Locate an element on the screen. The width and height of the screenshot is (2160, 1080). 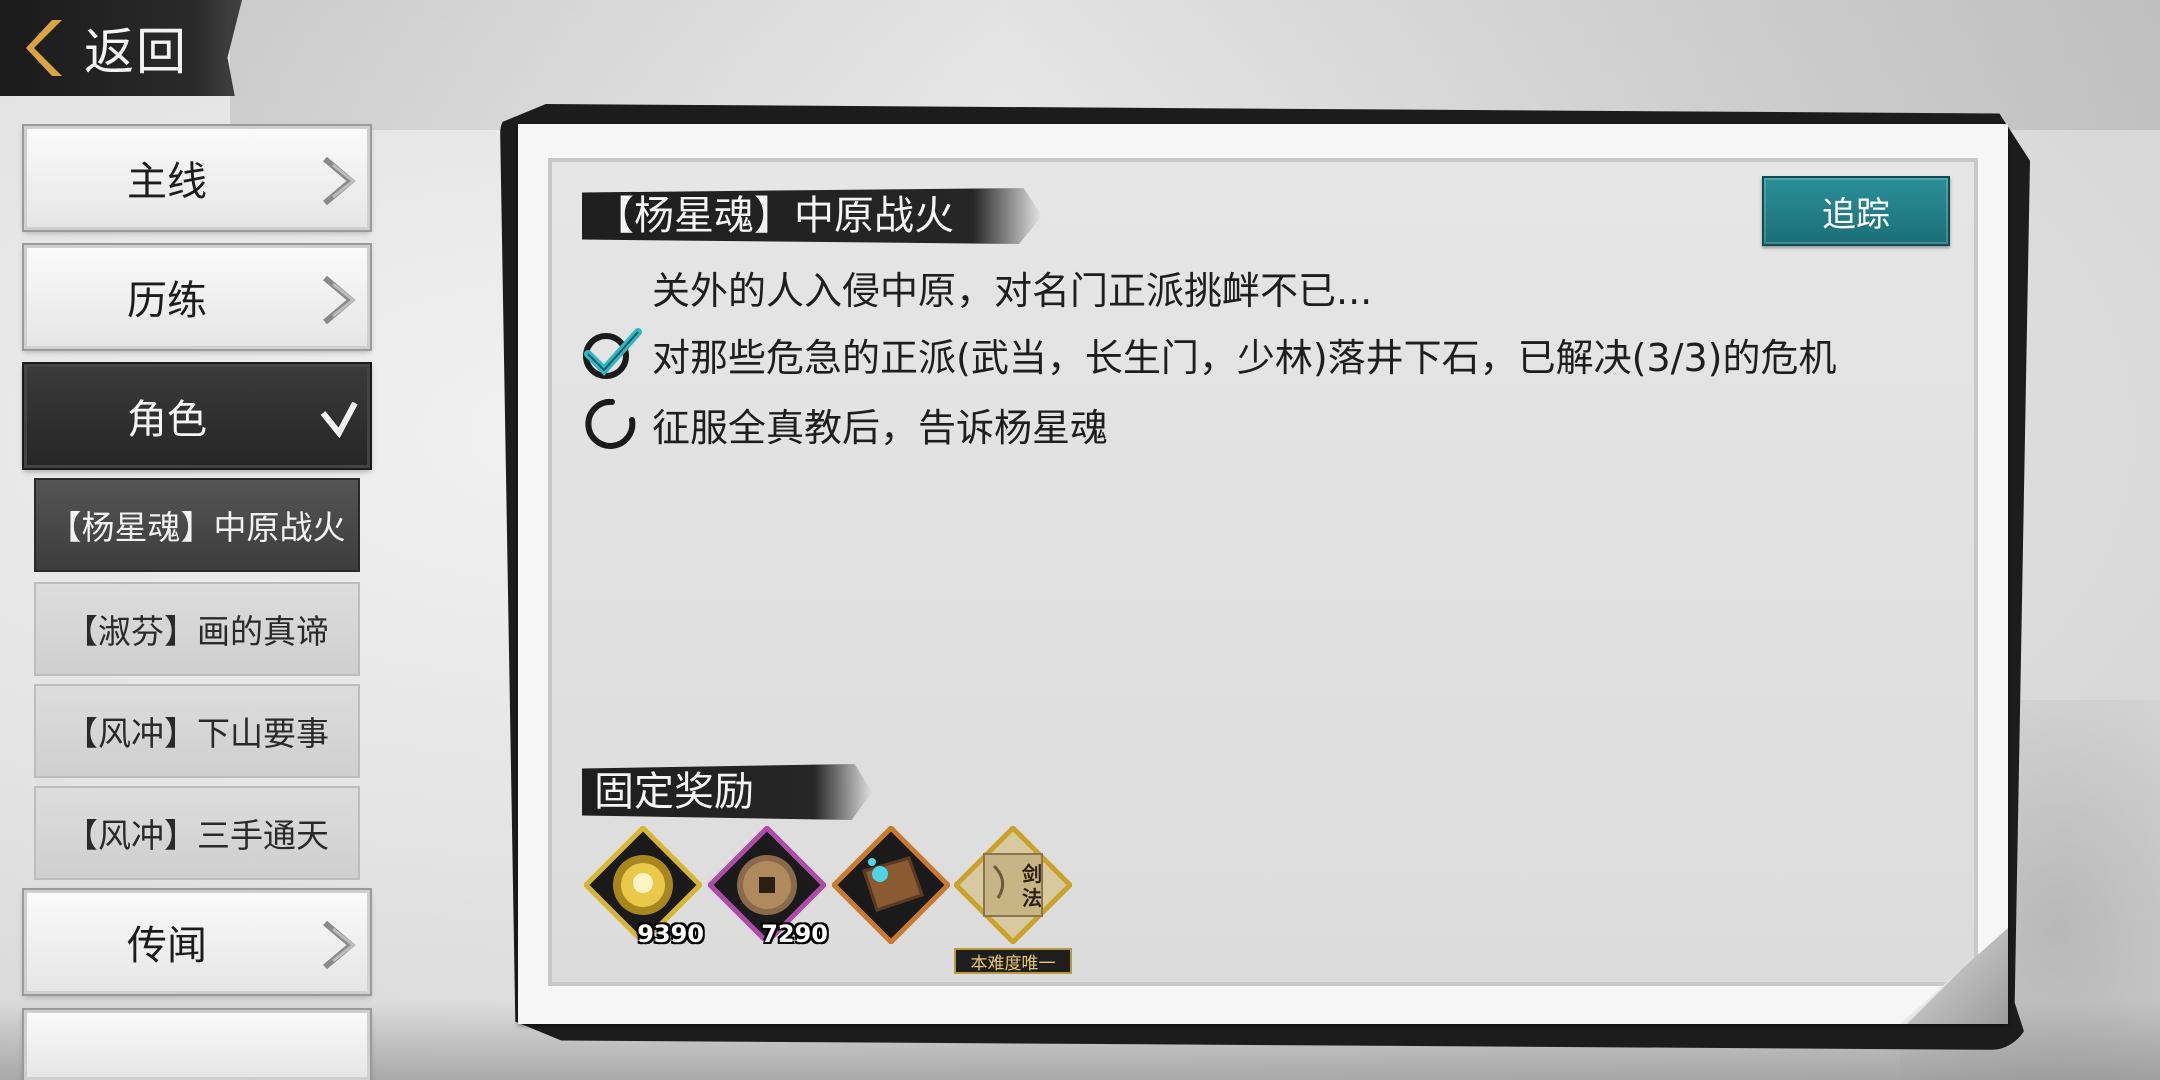
sidebar-item-label: 传闻 is located at coordinates (167, 946).